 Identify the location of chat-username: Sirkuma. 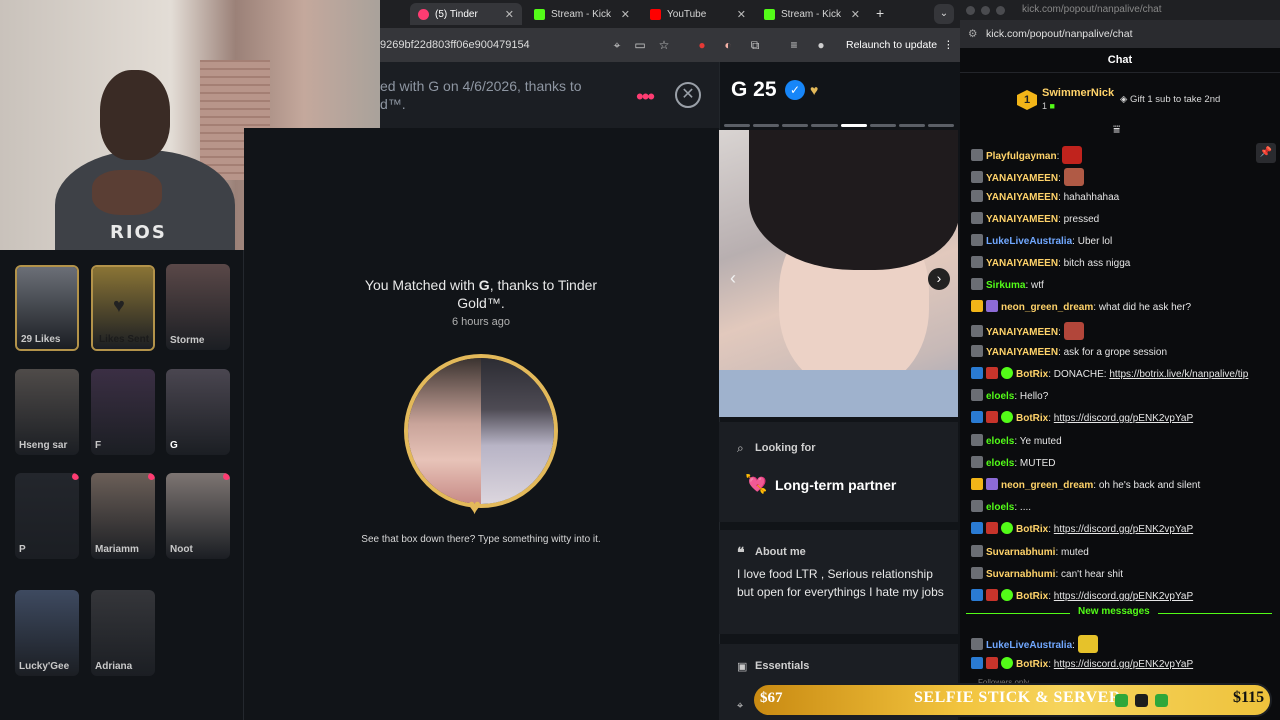
(1005, 285).